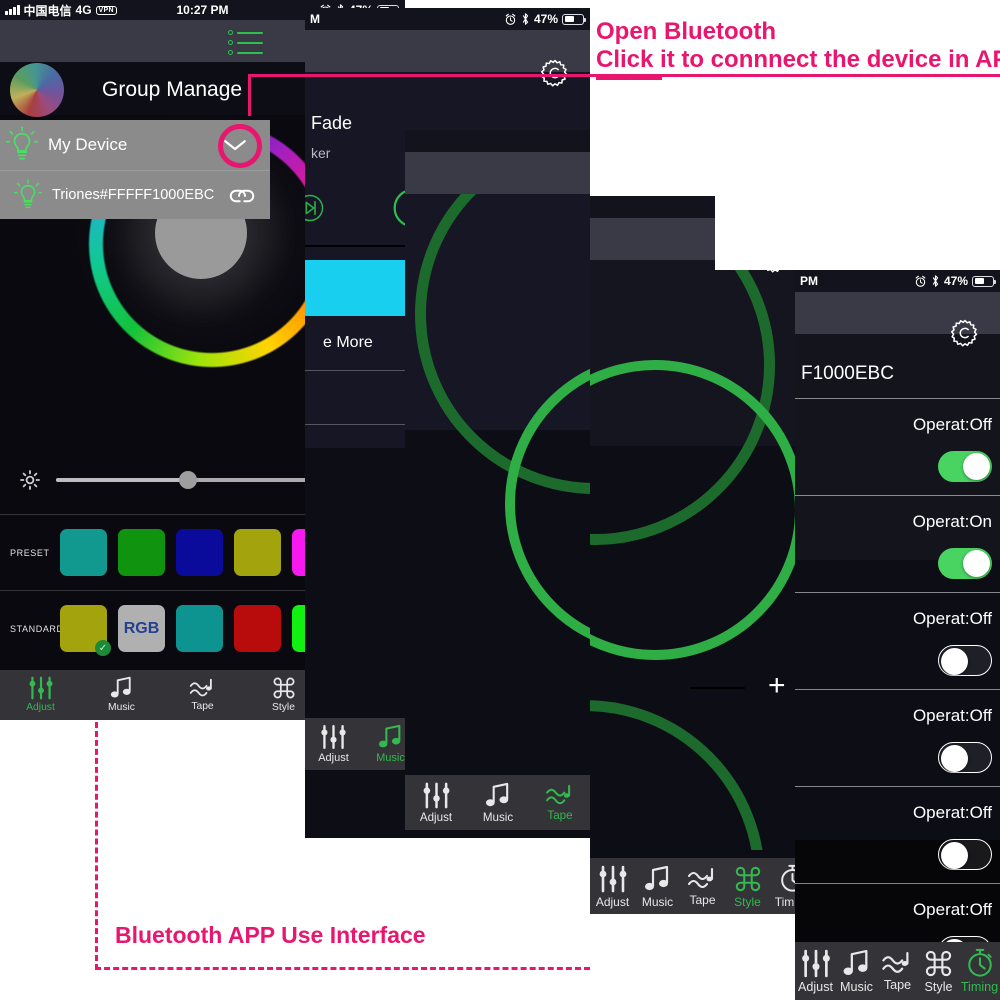 This screenshot has height=1000, width=1000. I want to click on device-name: My Device, so click(88, 144).